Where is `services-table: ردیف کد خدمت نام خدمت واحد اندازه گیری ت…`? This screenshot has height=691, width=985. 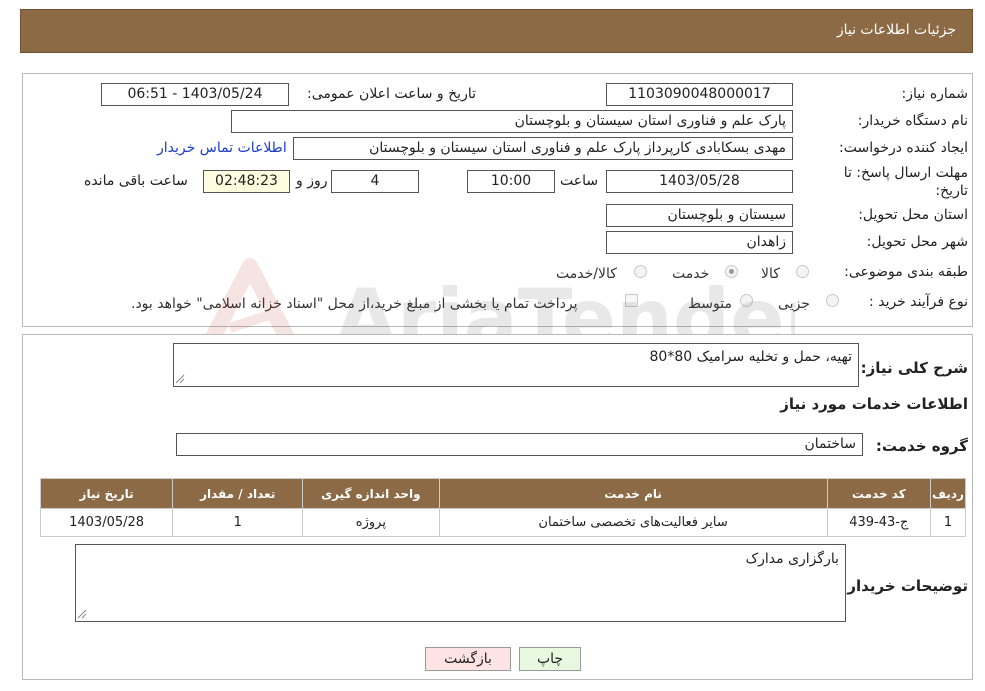
services-table: ردیف کد خدمت نام خدمت واحد اندازه گیری ت… is located at coordinates (503, 507).